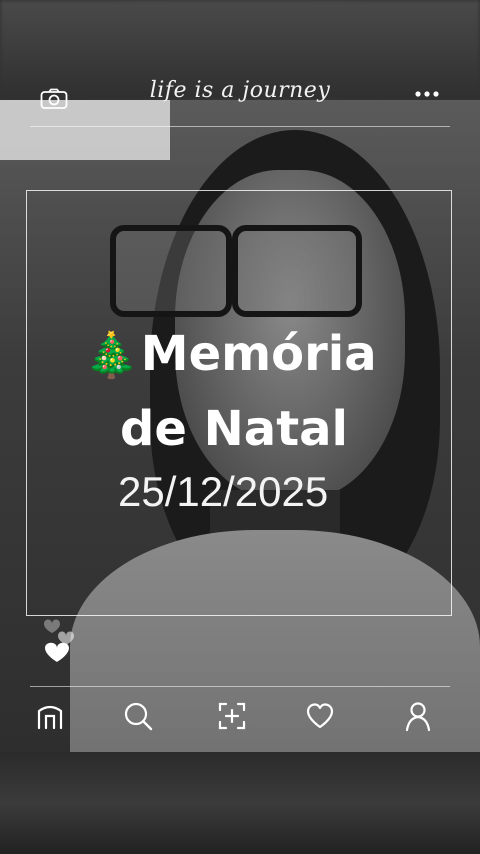 This screenshot has width=480, height=854. I want to click on more-options-icon, so click(427, 94).